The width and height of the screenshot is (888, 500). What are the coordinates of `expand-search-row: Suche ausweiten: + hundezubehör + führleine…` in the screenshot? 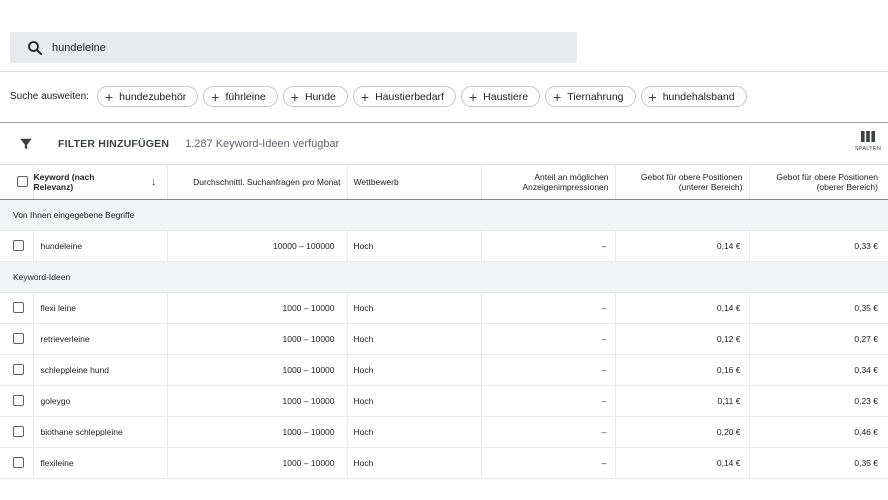 It's located at (381, 96).